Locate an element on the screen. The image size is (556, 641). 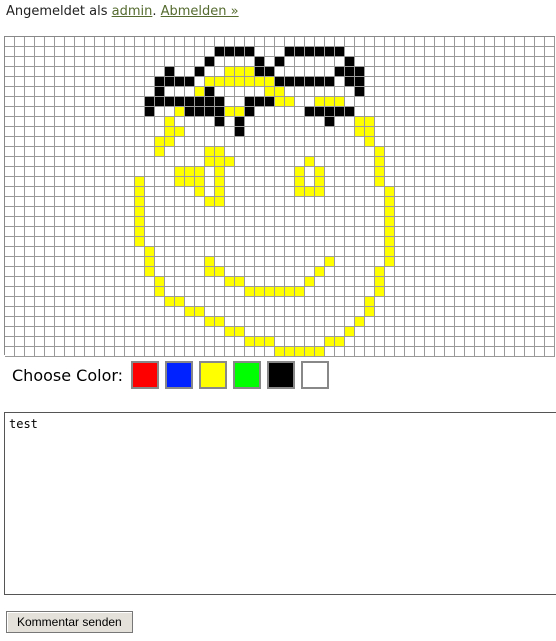
color-swatch-black is located at coordinates (281, 375).